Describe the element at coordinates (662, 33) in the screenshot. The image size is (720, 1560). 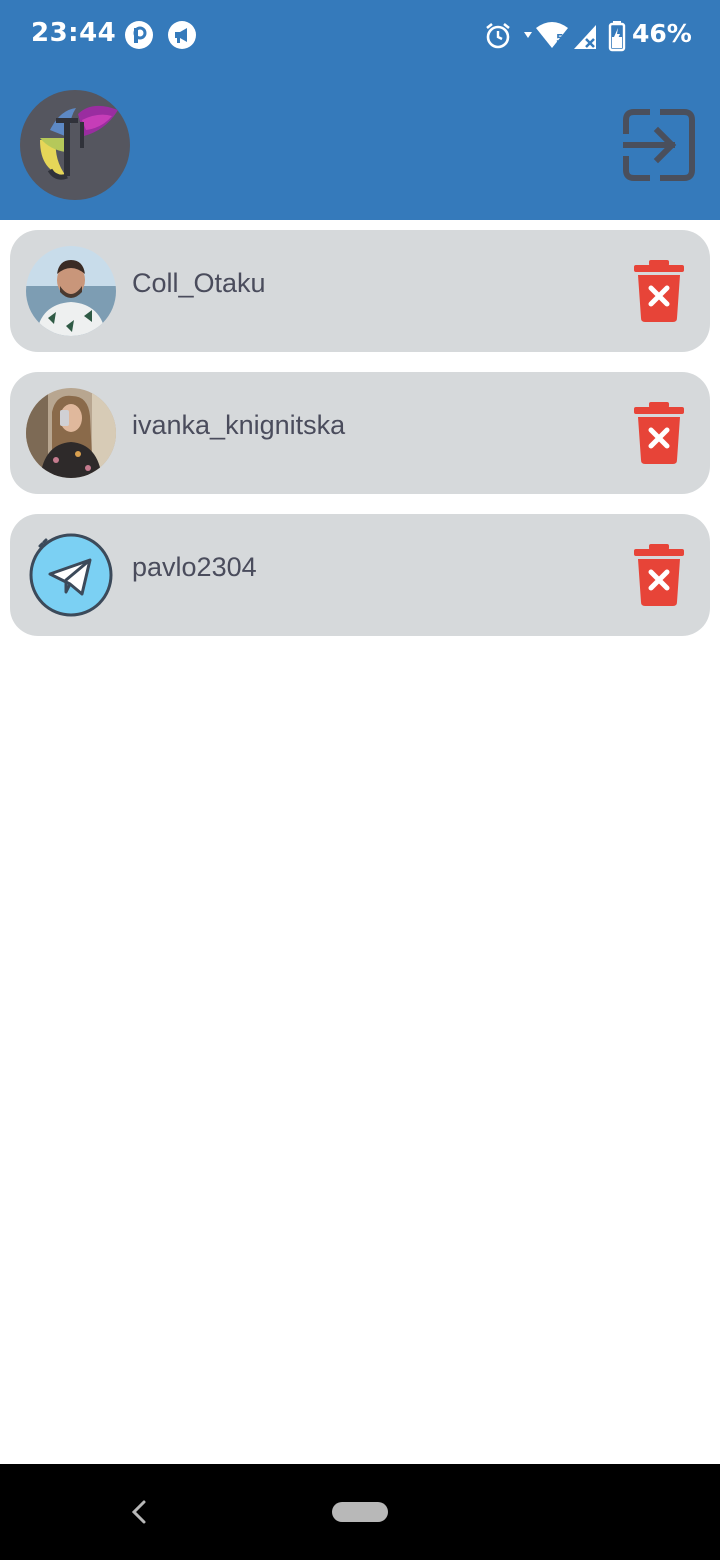
I see `battery-percent: 46%` at that location.